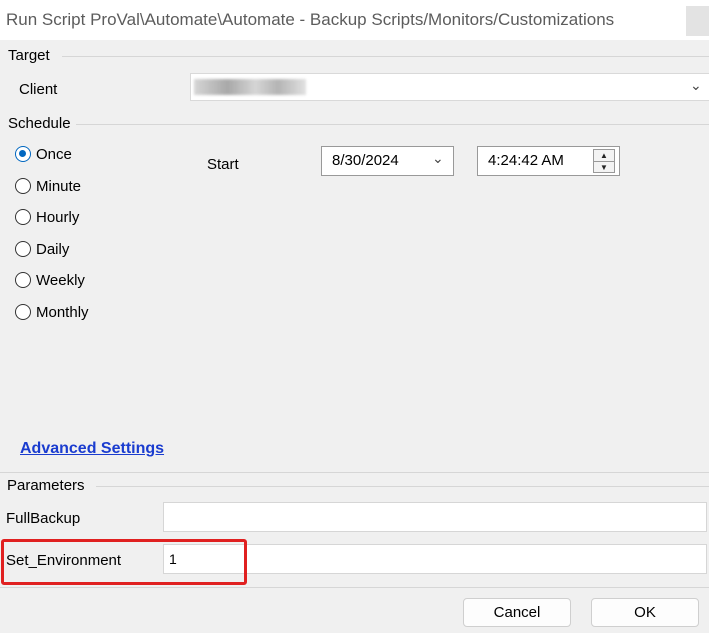  Describe the element at coordinates (354, 587) in the screenshot. I see `buttons-divider` at that location.